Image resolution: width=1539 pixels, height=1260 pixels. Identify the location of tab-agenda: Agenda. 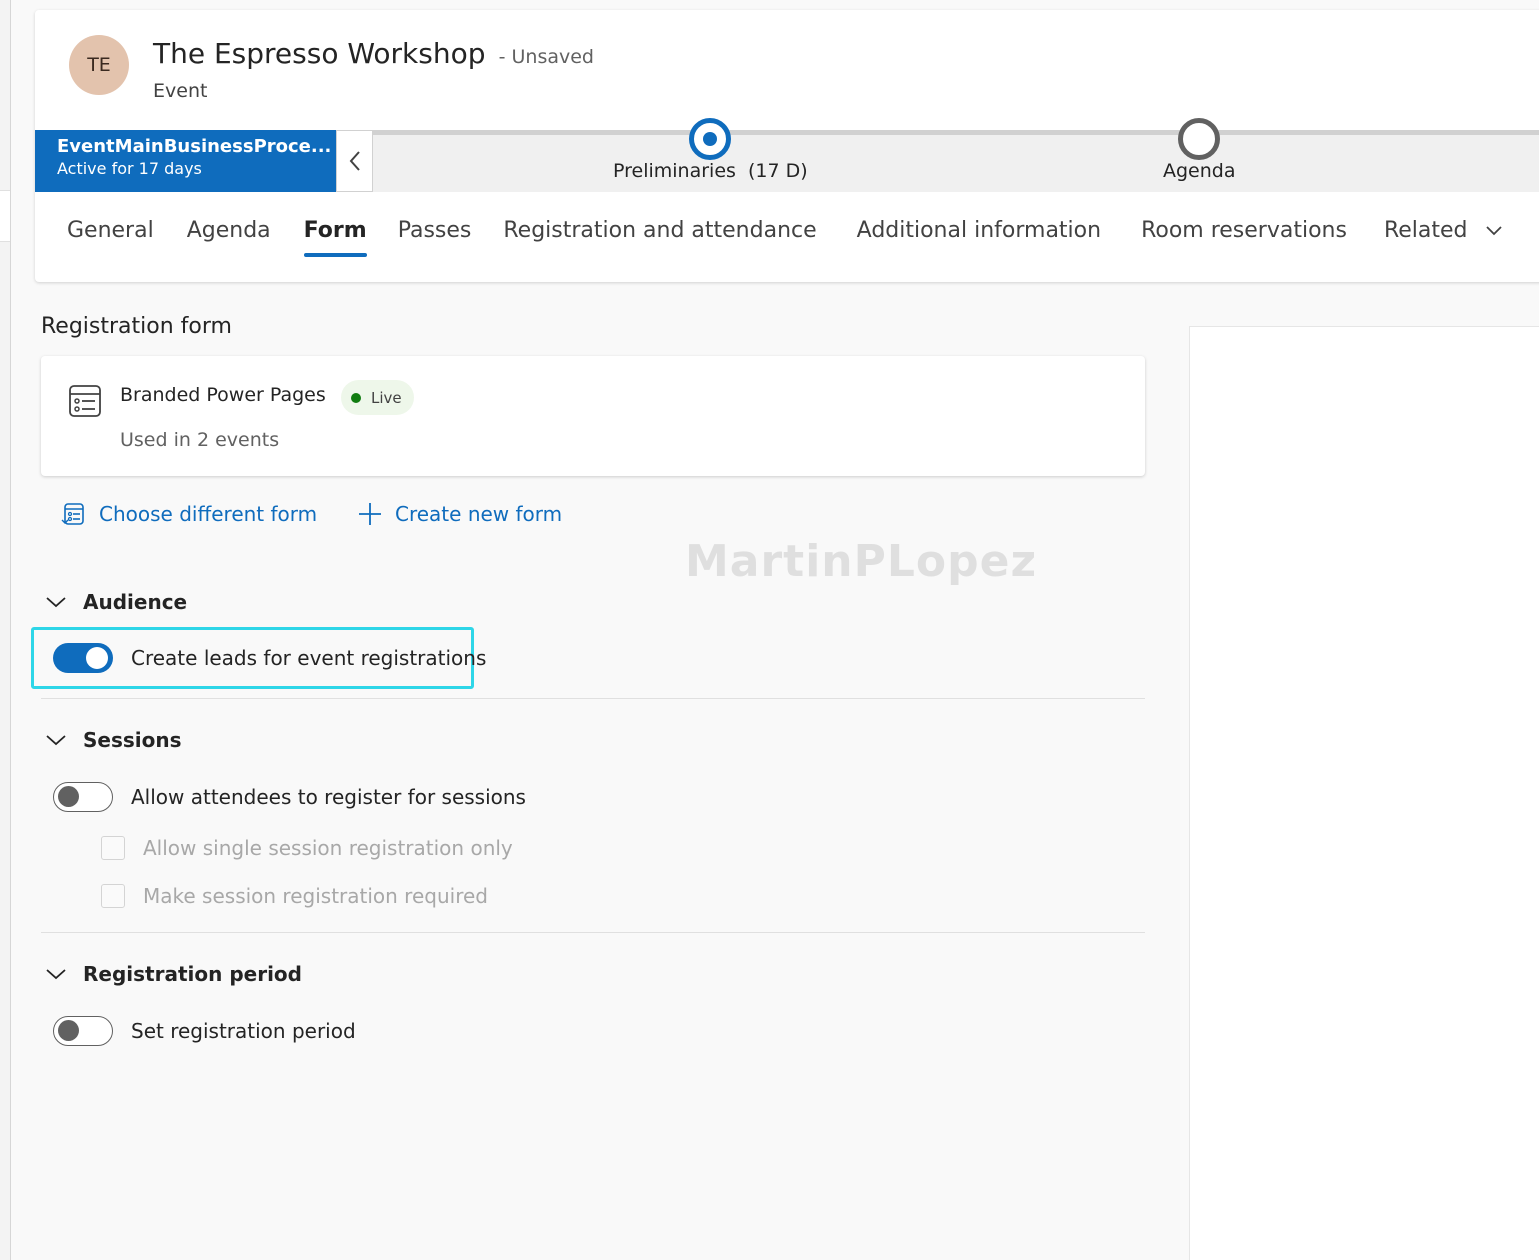
(229, 237).